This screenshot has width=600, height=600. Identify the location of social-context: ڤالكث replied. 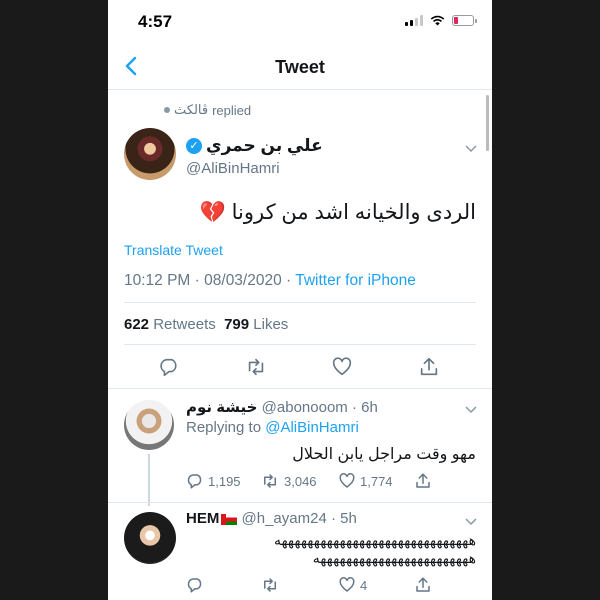
(207, 110).